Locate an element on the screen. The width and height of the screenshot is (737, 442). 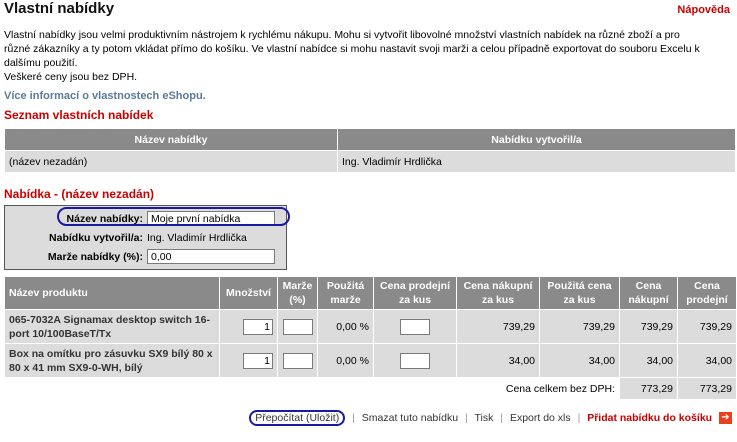
offer-list-title: Seznam vlastních nabídek is located at coordinates (79, 115).